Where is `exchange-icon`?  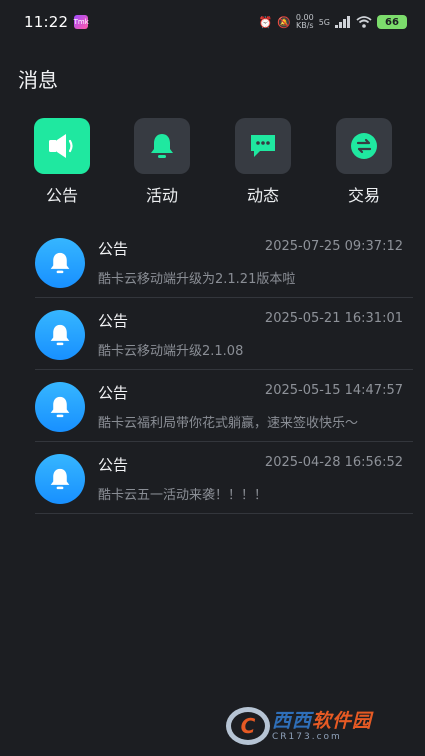
exchange-icon is located at coordinates (364, 146).